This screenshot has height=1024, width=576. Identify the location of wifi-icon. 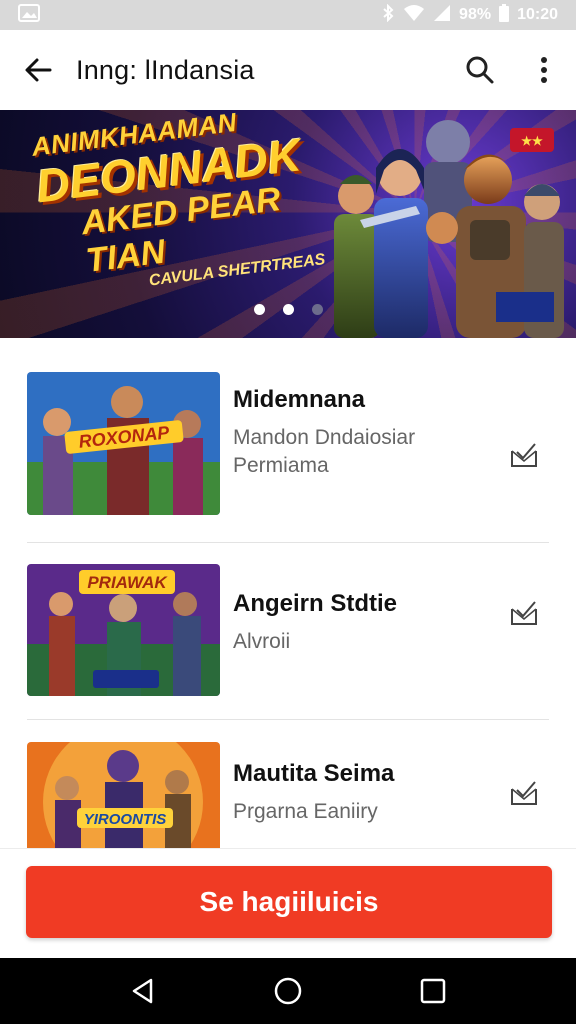
(414, 15).